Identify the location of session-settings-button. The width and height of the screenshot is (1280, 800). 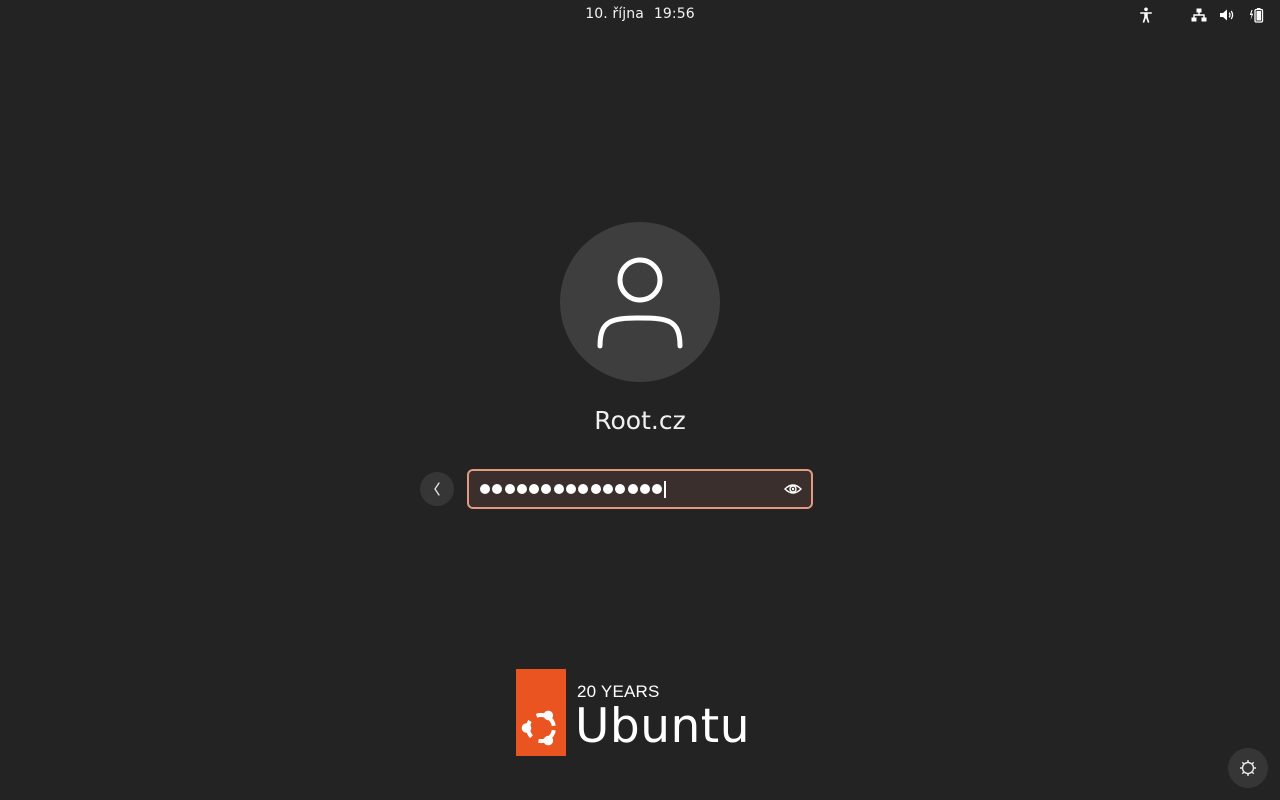
(1248, 768).